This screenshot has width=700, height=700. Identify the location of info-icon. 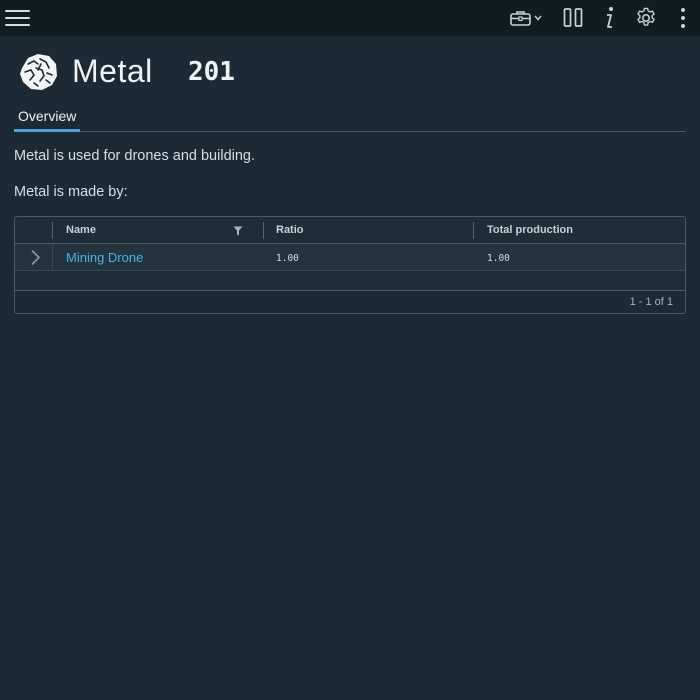
(610, 17).